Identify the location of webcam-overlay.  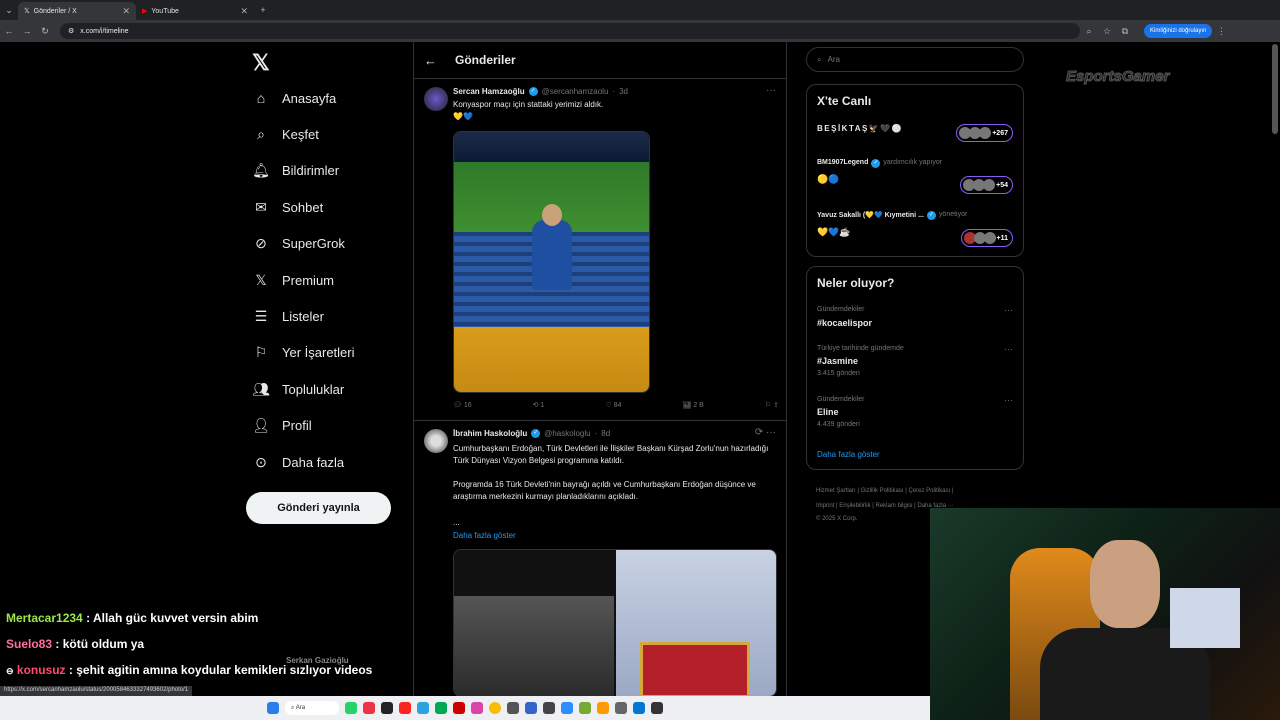
(1105, 614).